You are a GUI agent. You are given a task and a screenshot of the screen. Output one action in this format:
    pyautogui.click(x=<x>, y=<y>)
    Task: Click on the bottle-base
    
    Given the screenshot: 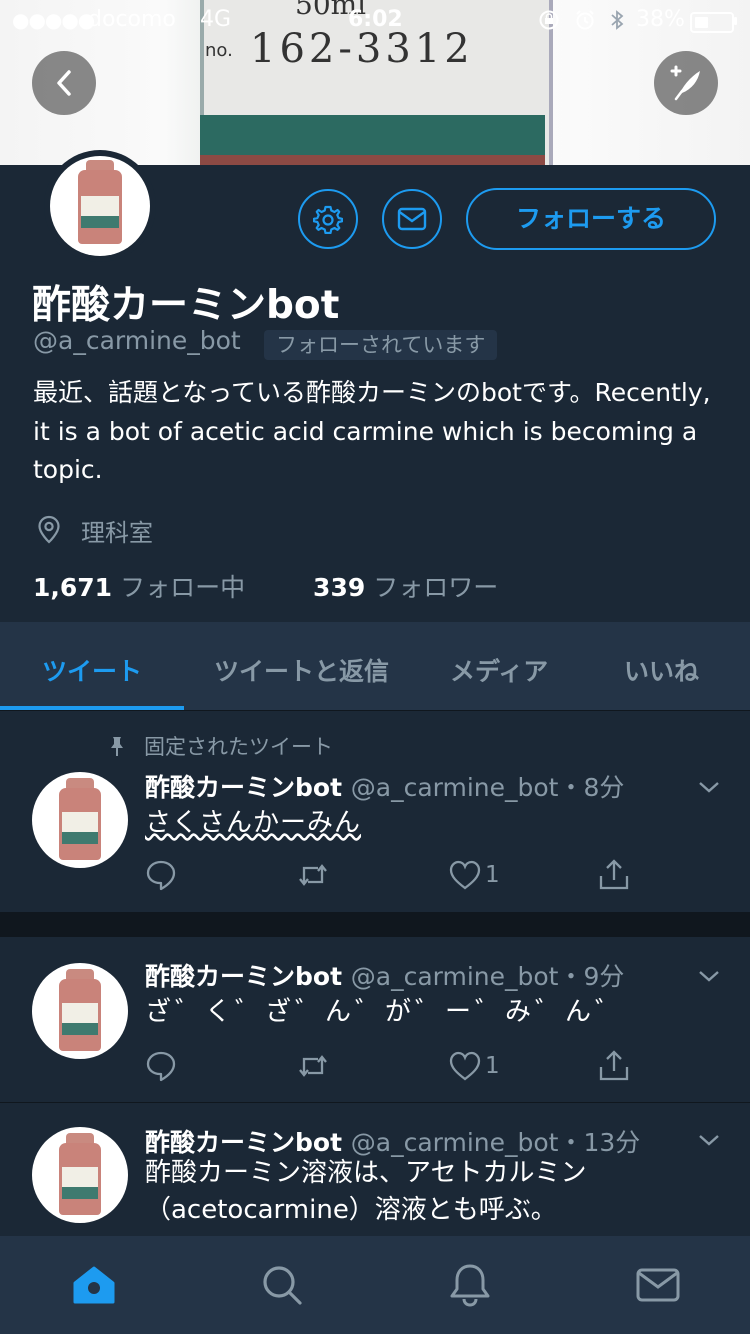 What is the action you would take?
    pyautogui.click(x=372, y=160)
    